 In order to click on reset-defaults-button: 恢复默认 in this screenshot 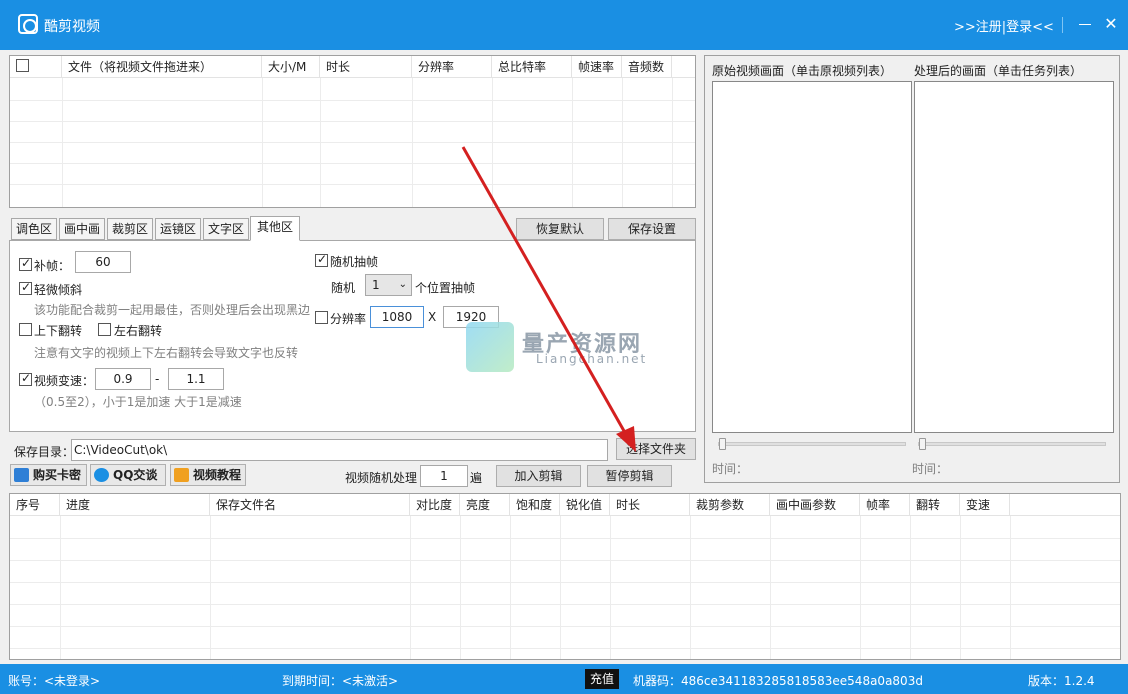, I will do `click(560, 229)`.